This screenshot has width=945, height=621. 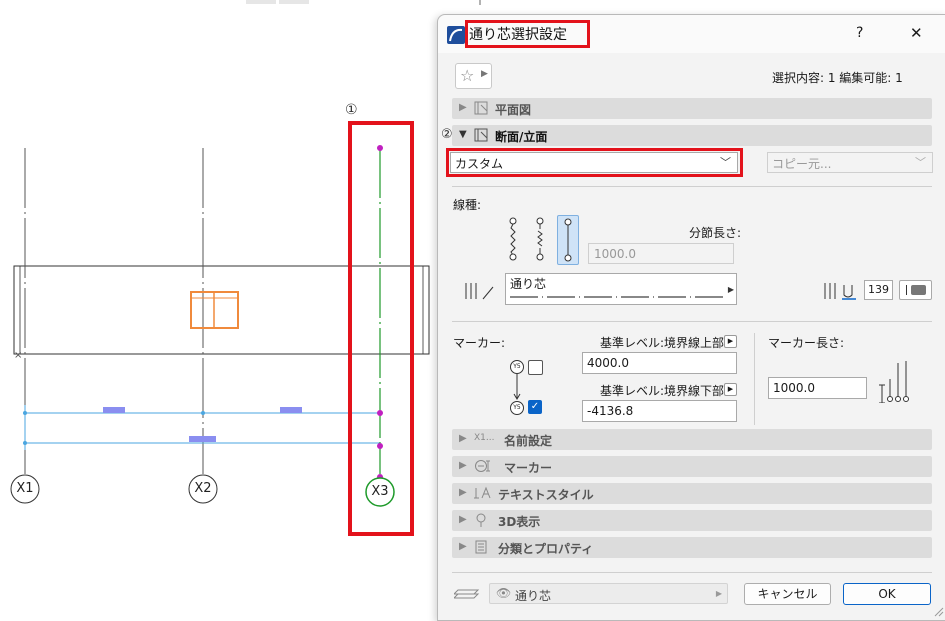 I want to click on marker-icon, so click(x=482, y=466).